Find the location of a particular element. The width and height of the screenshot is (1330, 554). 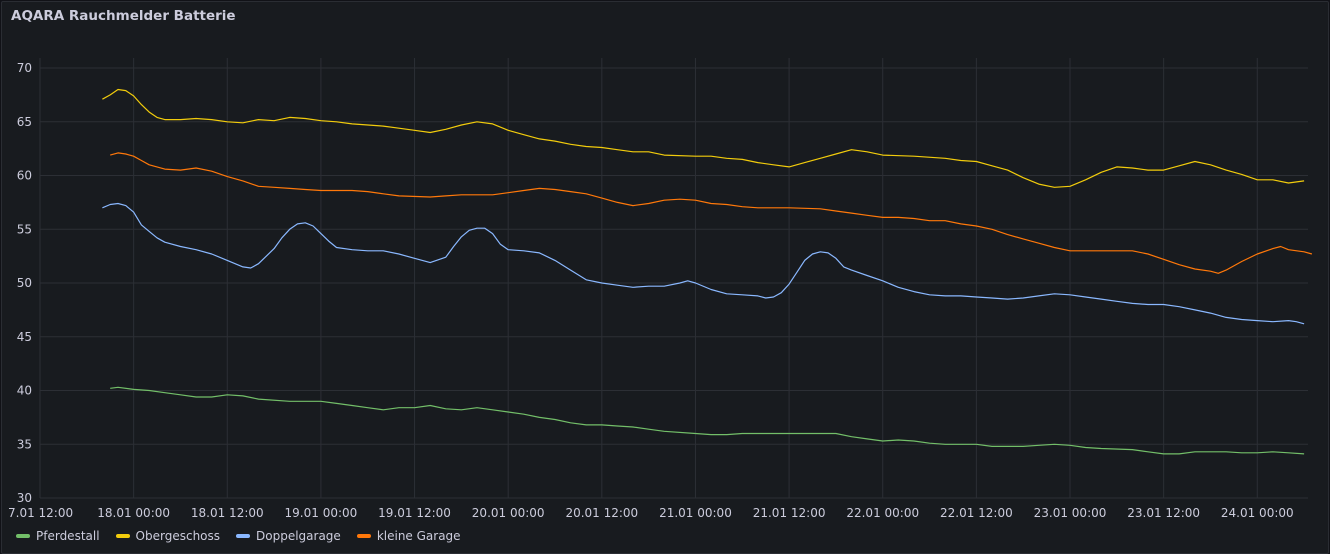

y-tick-label: 50 is located at coordinates (24, 283).